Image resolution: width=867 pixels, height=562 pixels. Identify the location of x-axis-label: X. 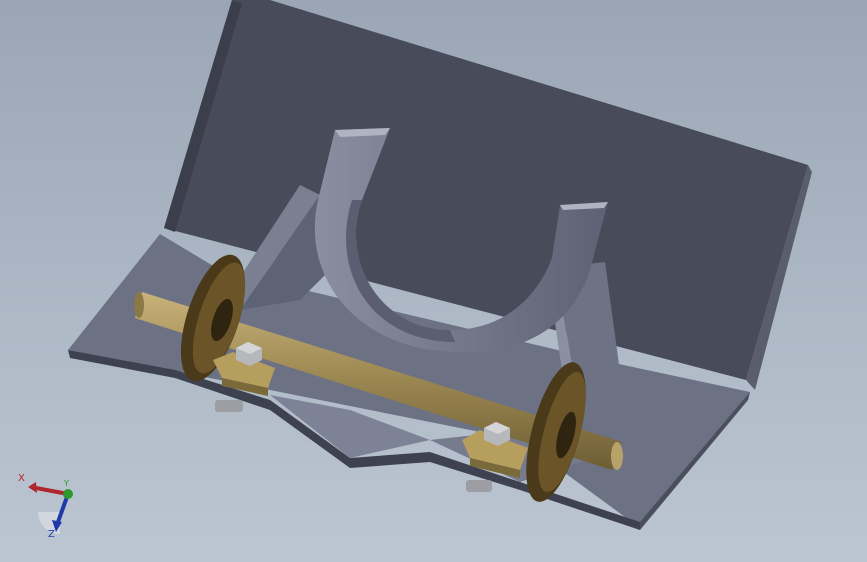
(21, 478).